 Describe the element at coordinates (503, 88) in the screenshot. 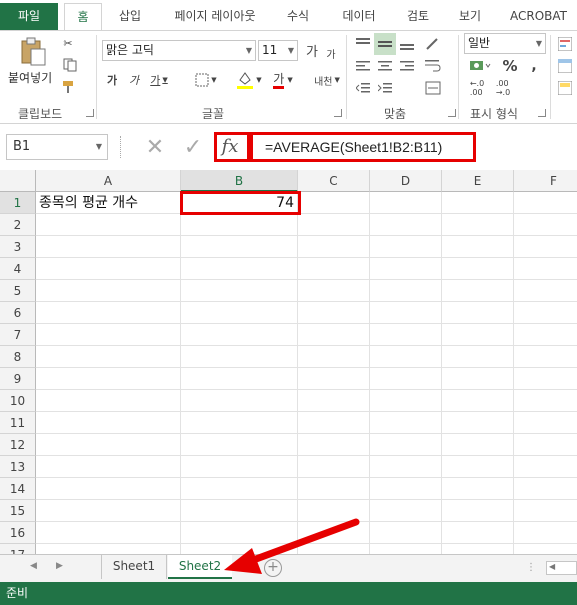

I see `decrease-decimal-icon: .00 →.0` at that location.